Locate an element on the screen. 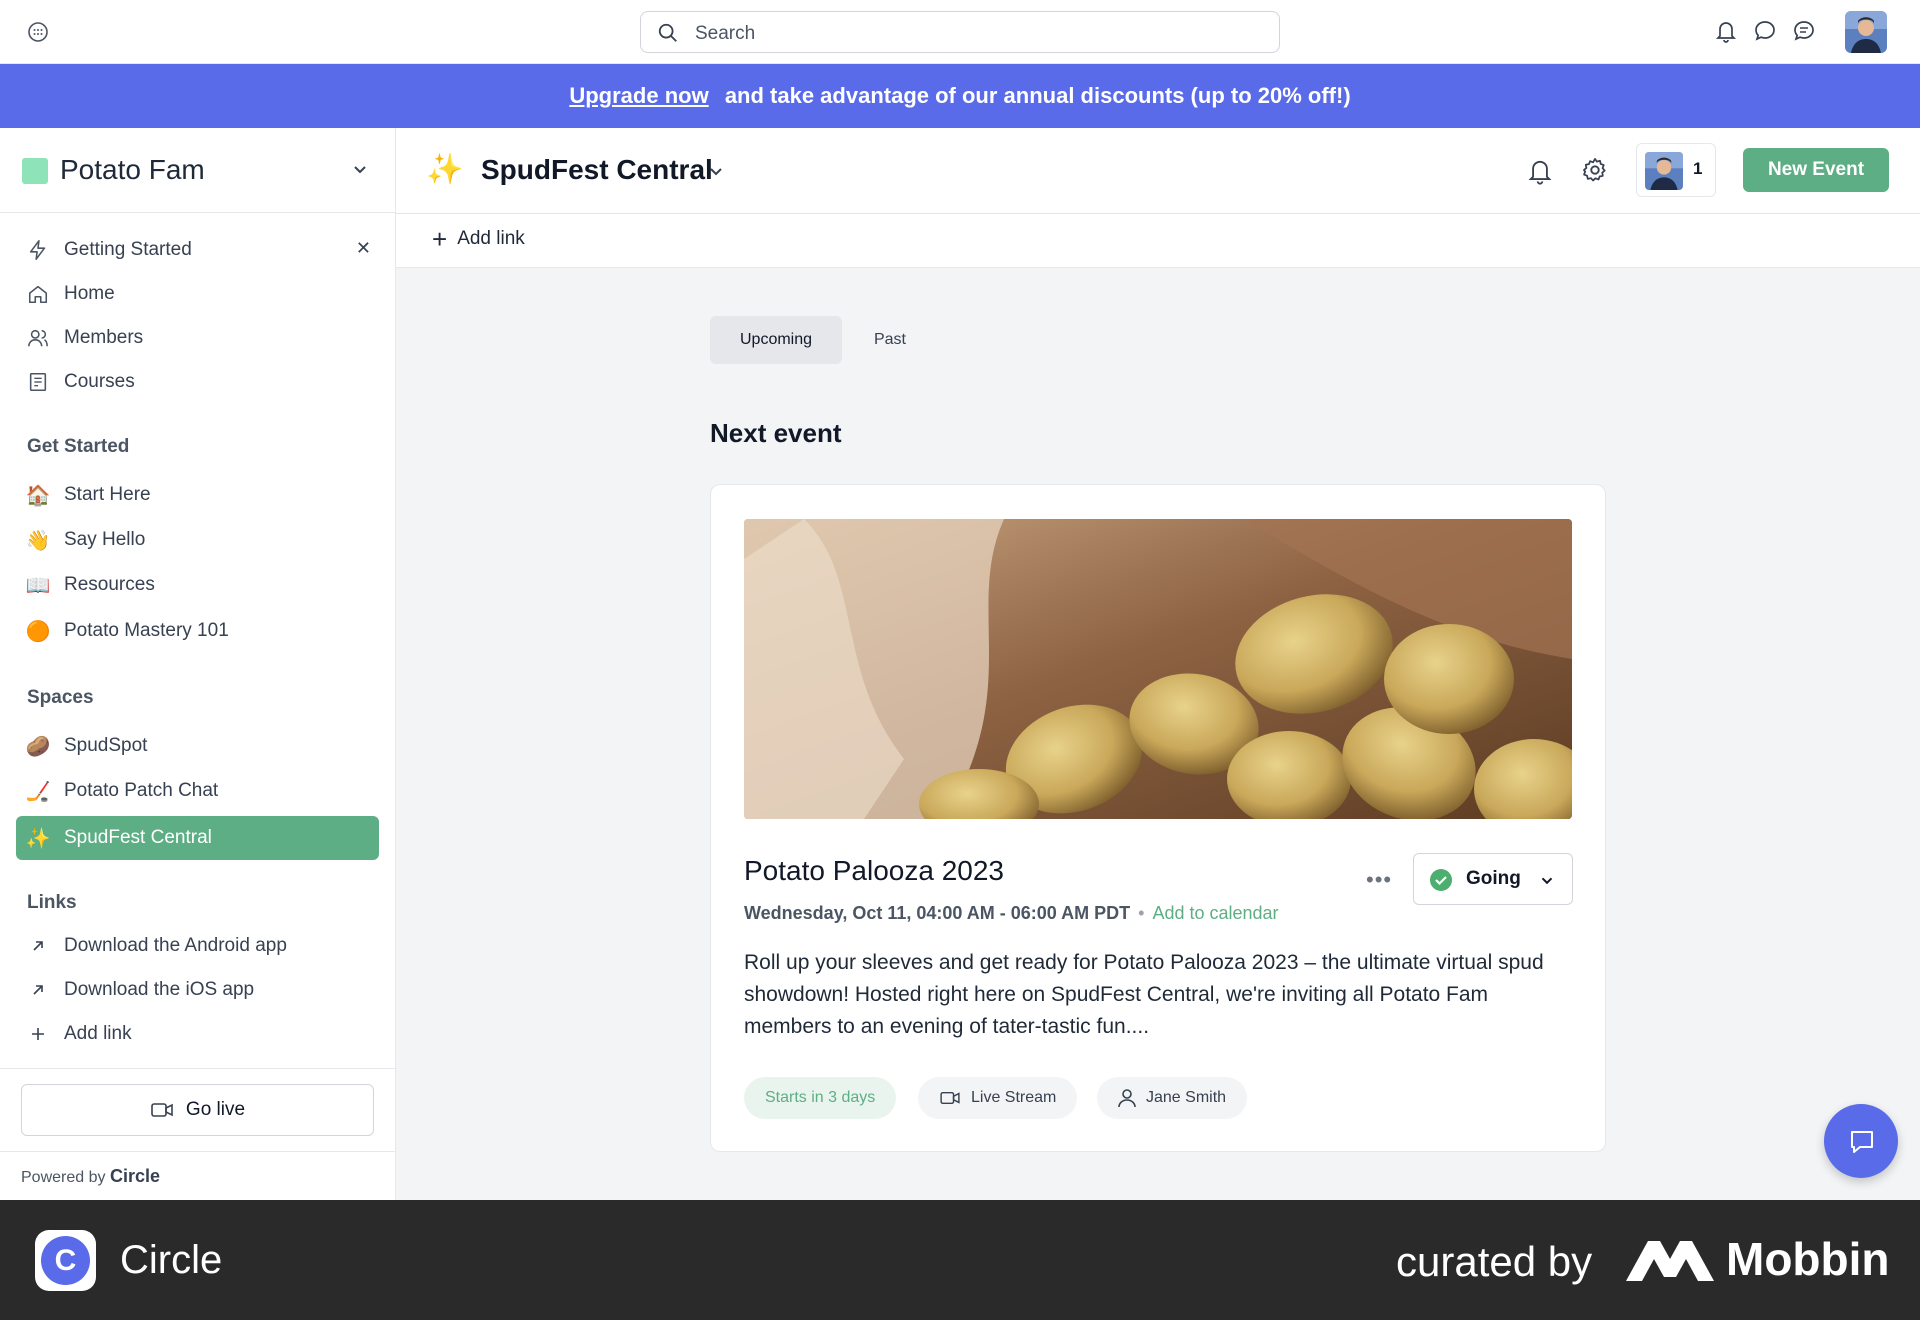 The image size is (1920, 1320). sidebar-item-label: Start Here is located at coordinates (107, 494).